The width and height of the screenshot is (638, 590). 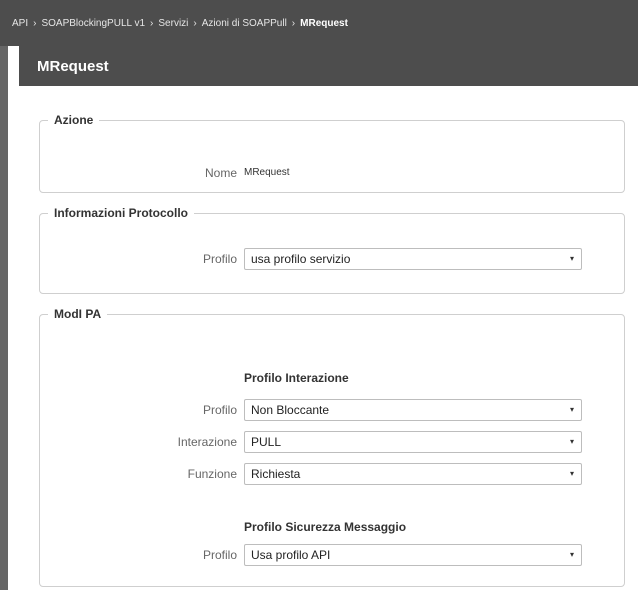 I want to click on interazione-row: Interazione PULL ▾, so click(x=333, y=442).